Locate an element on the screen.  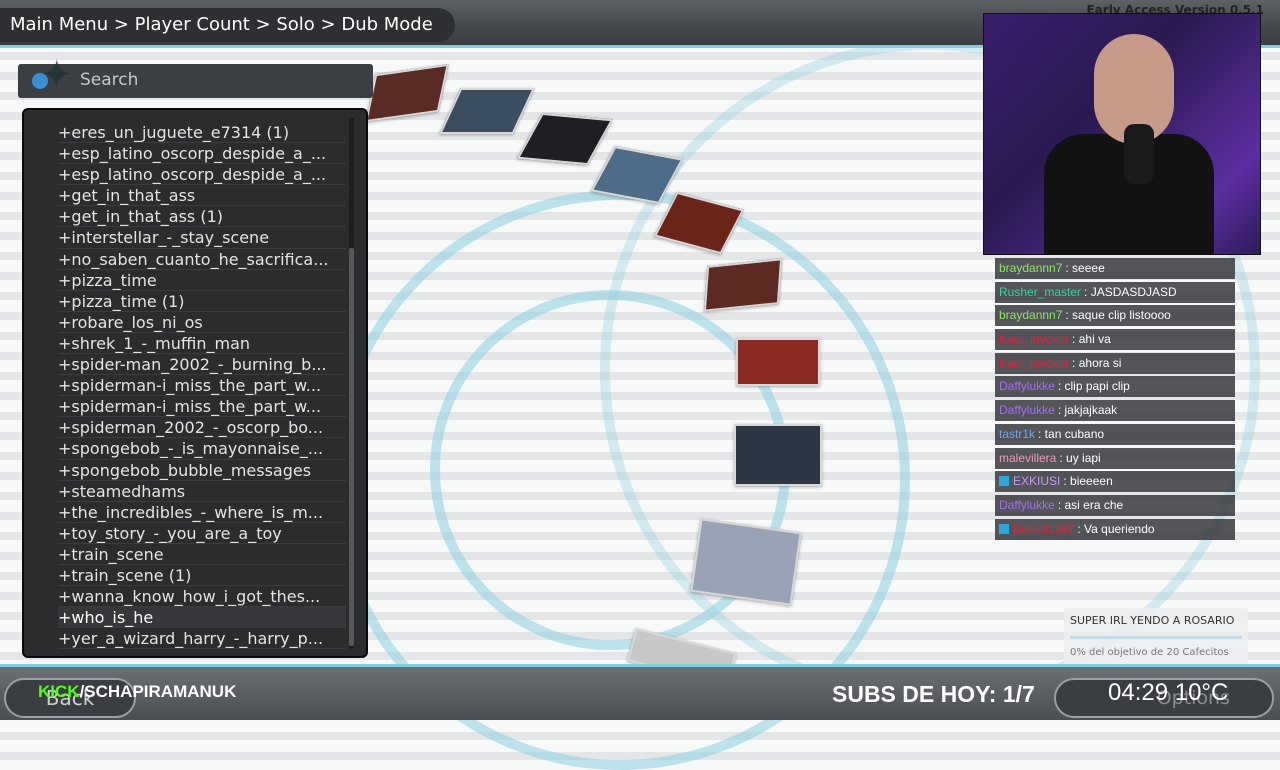
chat-message: Daffylukke: jakjajkaak is located at coordinates (1115, 411).